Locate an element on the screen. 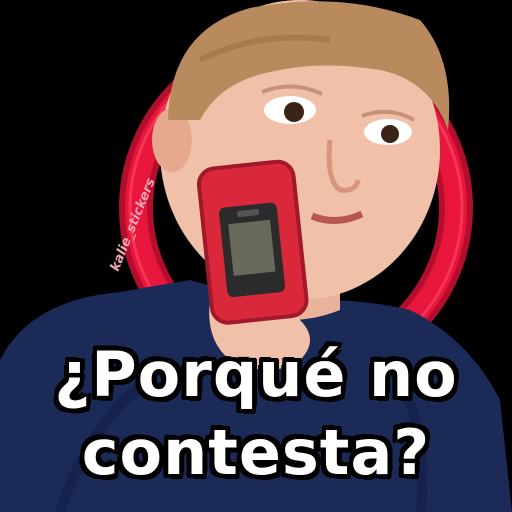  flip-phone is located at coordinates (252, 242).